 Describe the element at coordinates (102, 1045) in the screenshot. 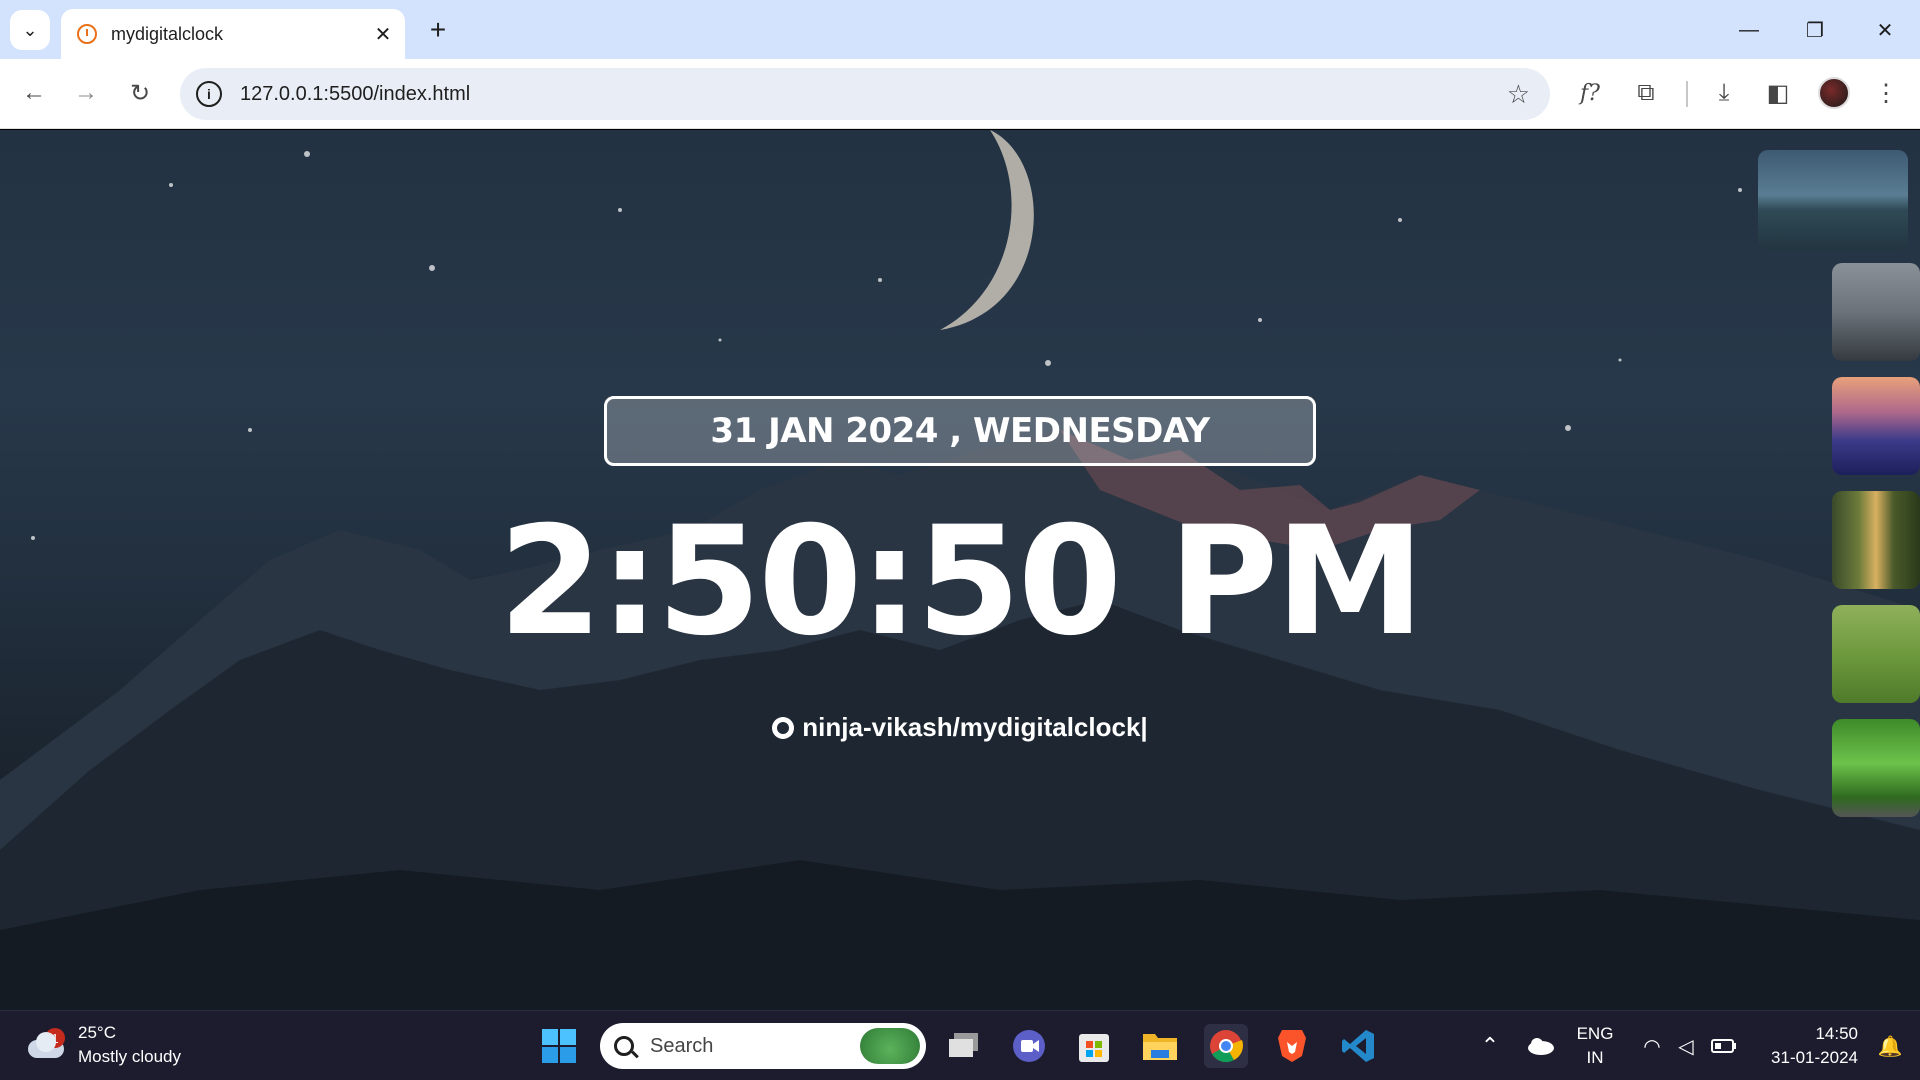

I see `weather-widget: 1 25°C Mostly cloudy` at that location.